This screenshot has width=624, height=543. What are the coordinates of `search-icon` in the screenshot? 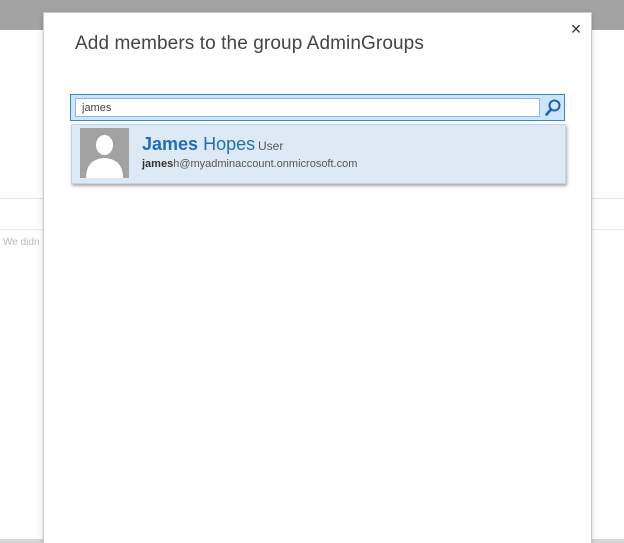 It's located at (553, 107).